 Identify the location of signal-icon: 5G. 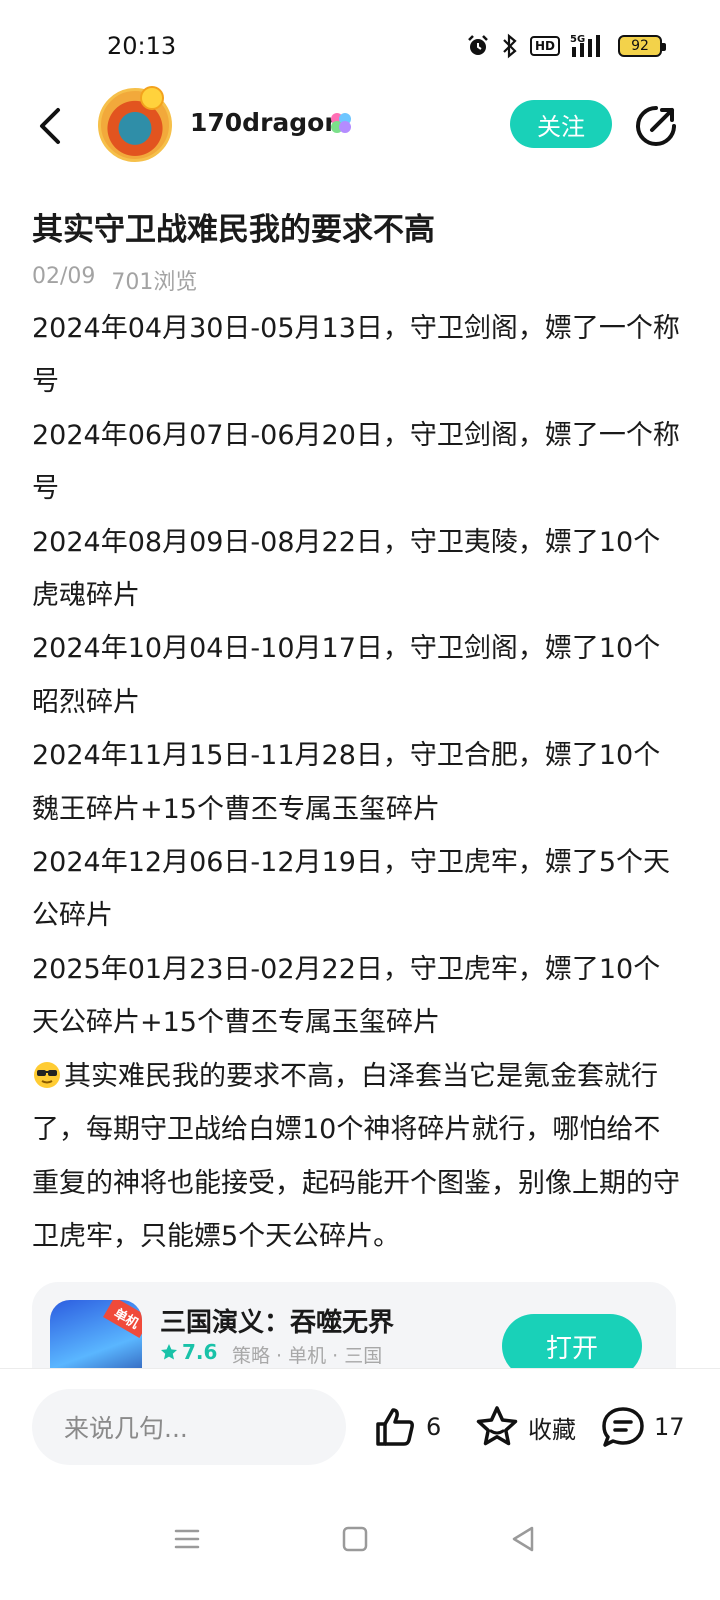
(585, 45).